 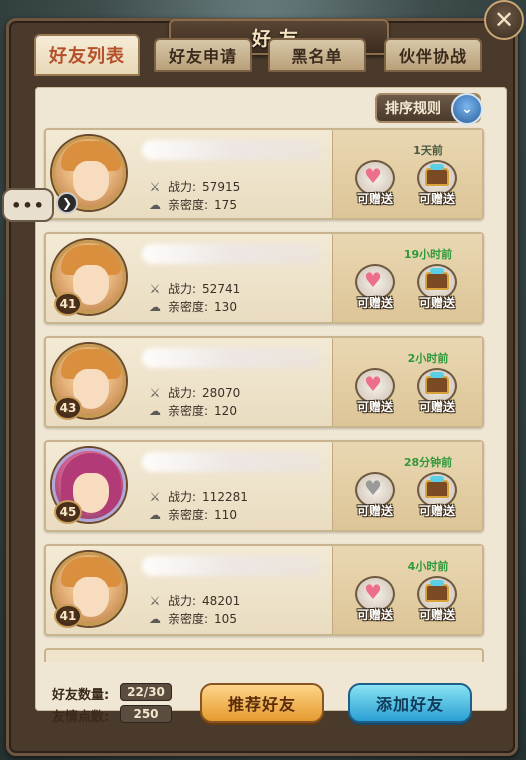 What do you see at coordinates (264, 174) in the screenshot?
I see `friend-row-1: ⚔ 战力: 57915 ☁ 亲密度: 175 1天前 ♥ 可赠送 可赠送` at bounding box center [264, 174].